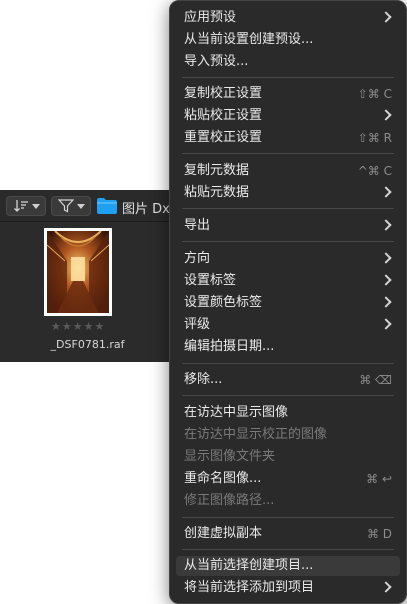 This screenshot has height=604, width=407. Describe the element at coordinates (78, 326) in the screenshot. I see `rating-stars: ★★★★★` at that location.